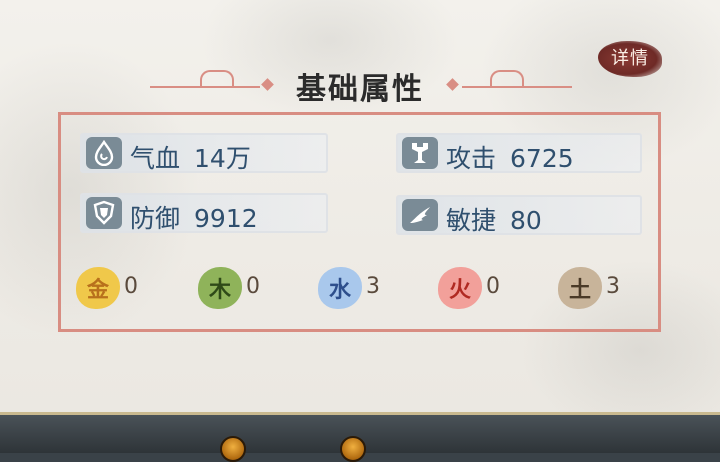  I want to click on section-header: 基础属性, so click(360, 83).